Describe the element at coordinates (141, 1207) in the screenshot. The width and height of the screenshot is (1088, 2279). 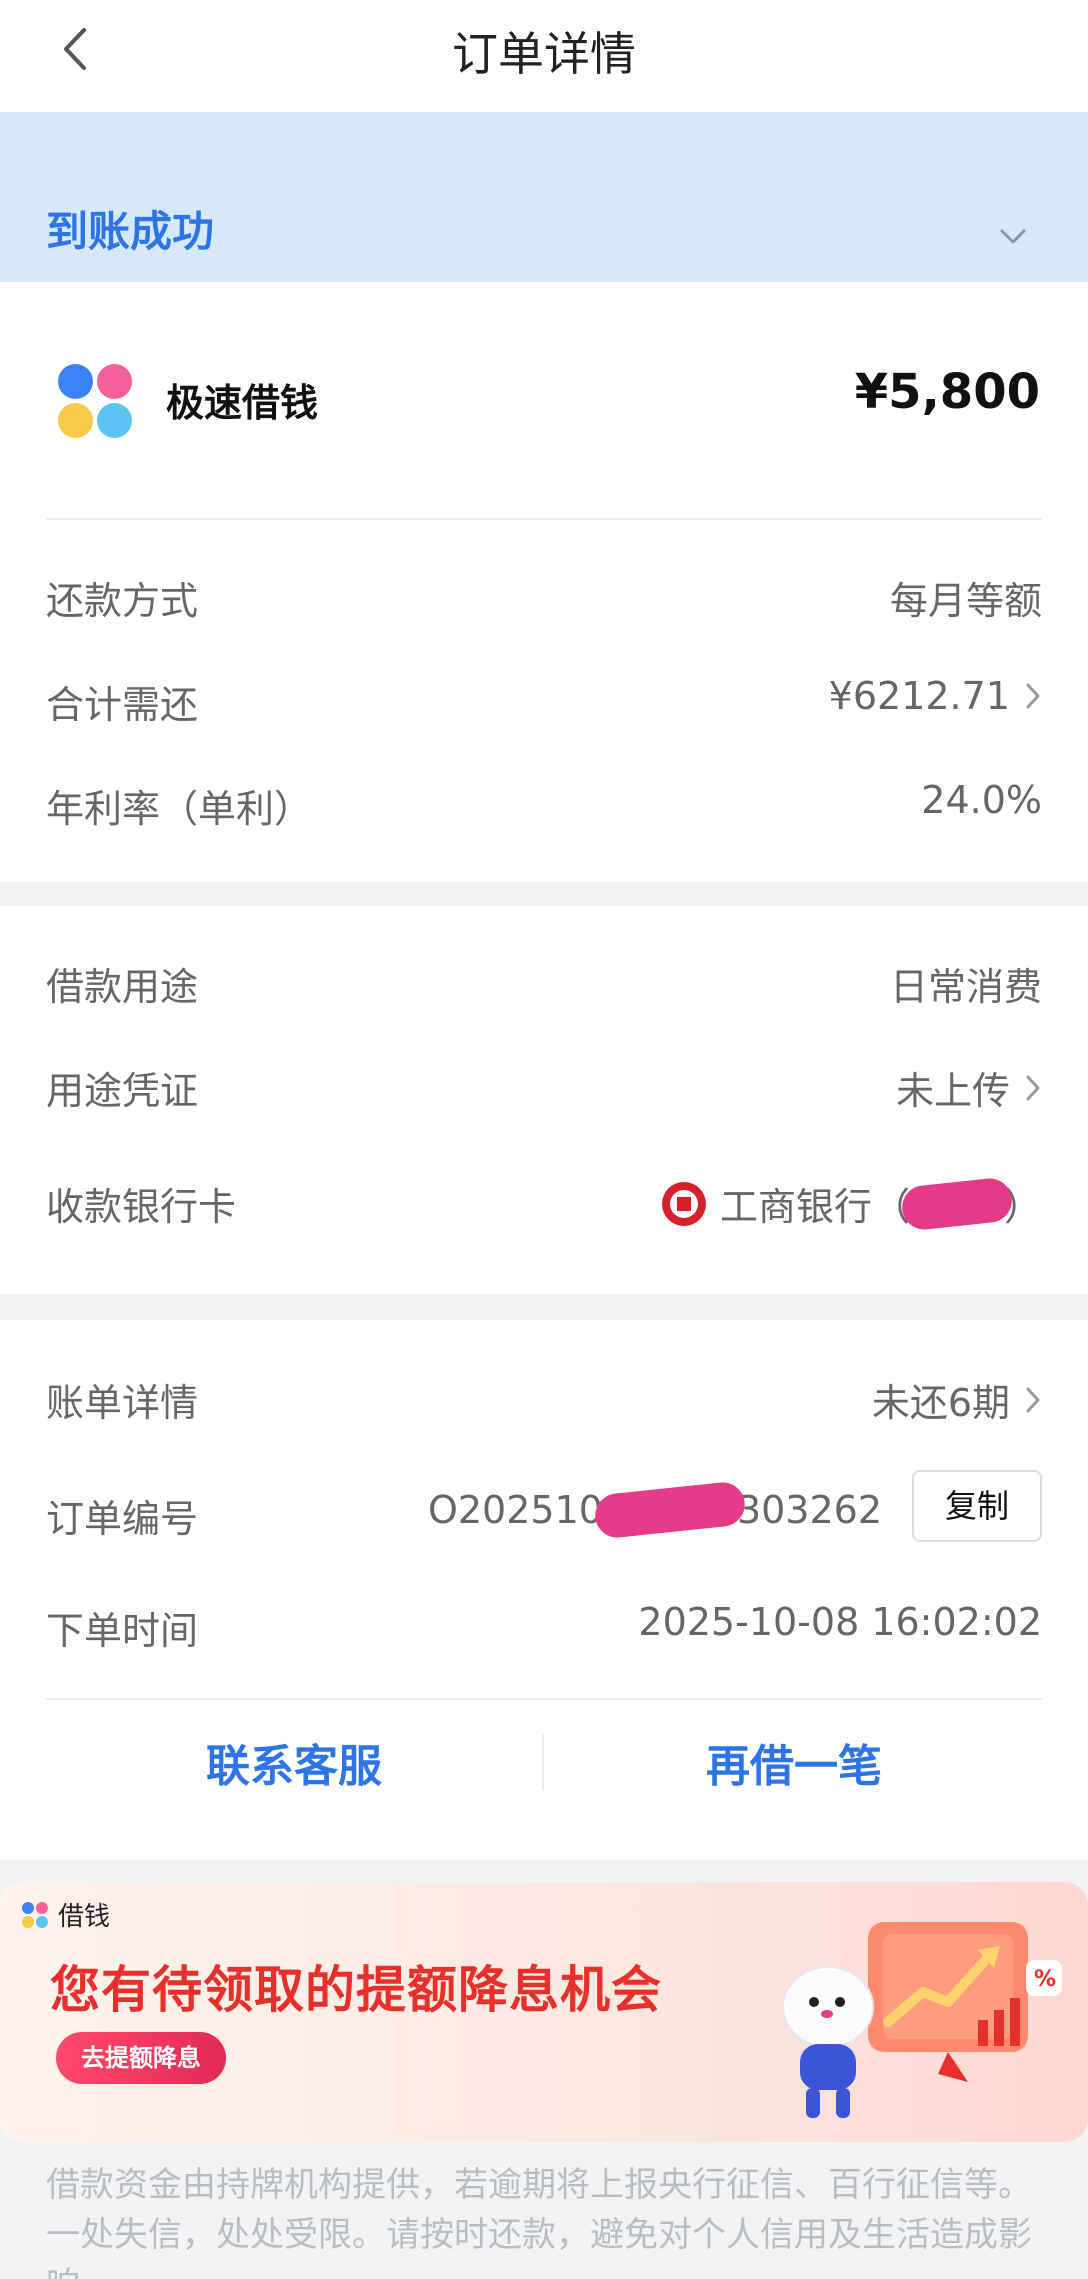
I see `row-key: 收款银行卡` at that location.